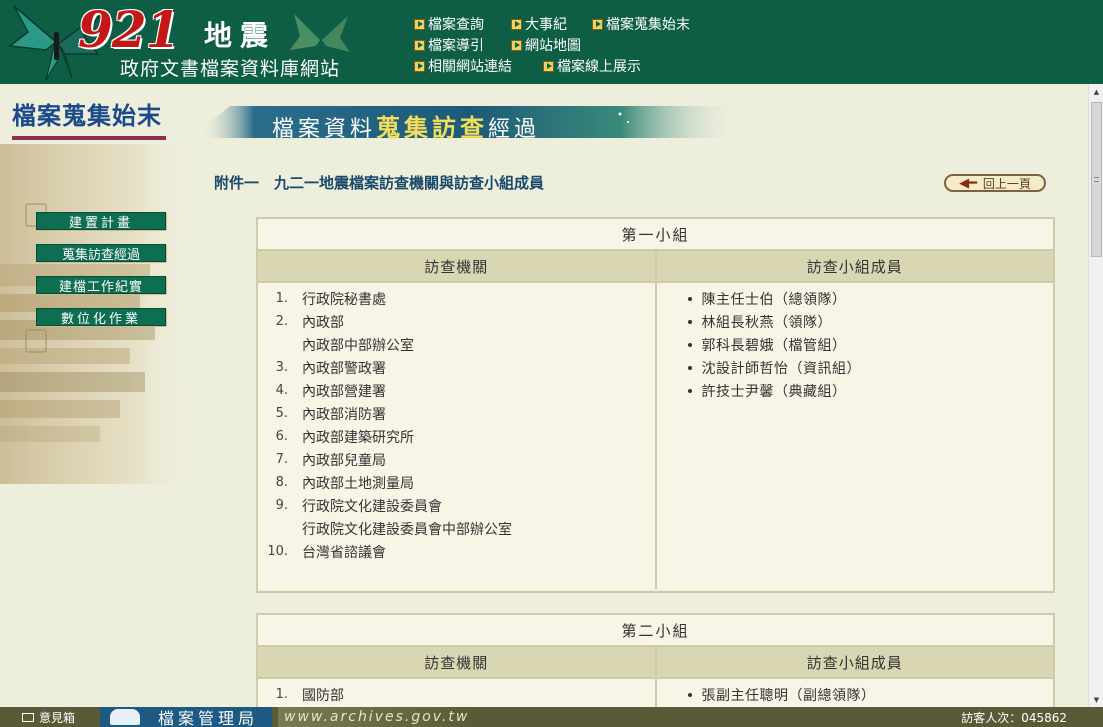  I want to click on list-number: 7., so click(281, 459).